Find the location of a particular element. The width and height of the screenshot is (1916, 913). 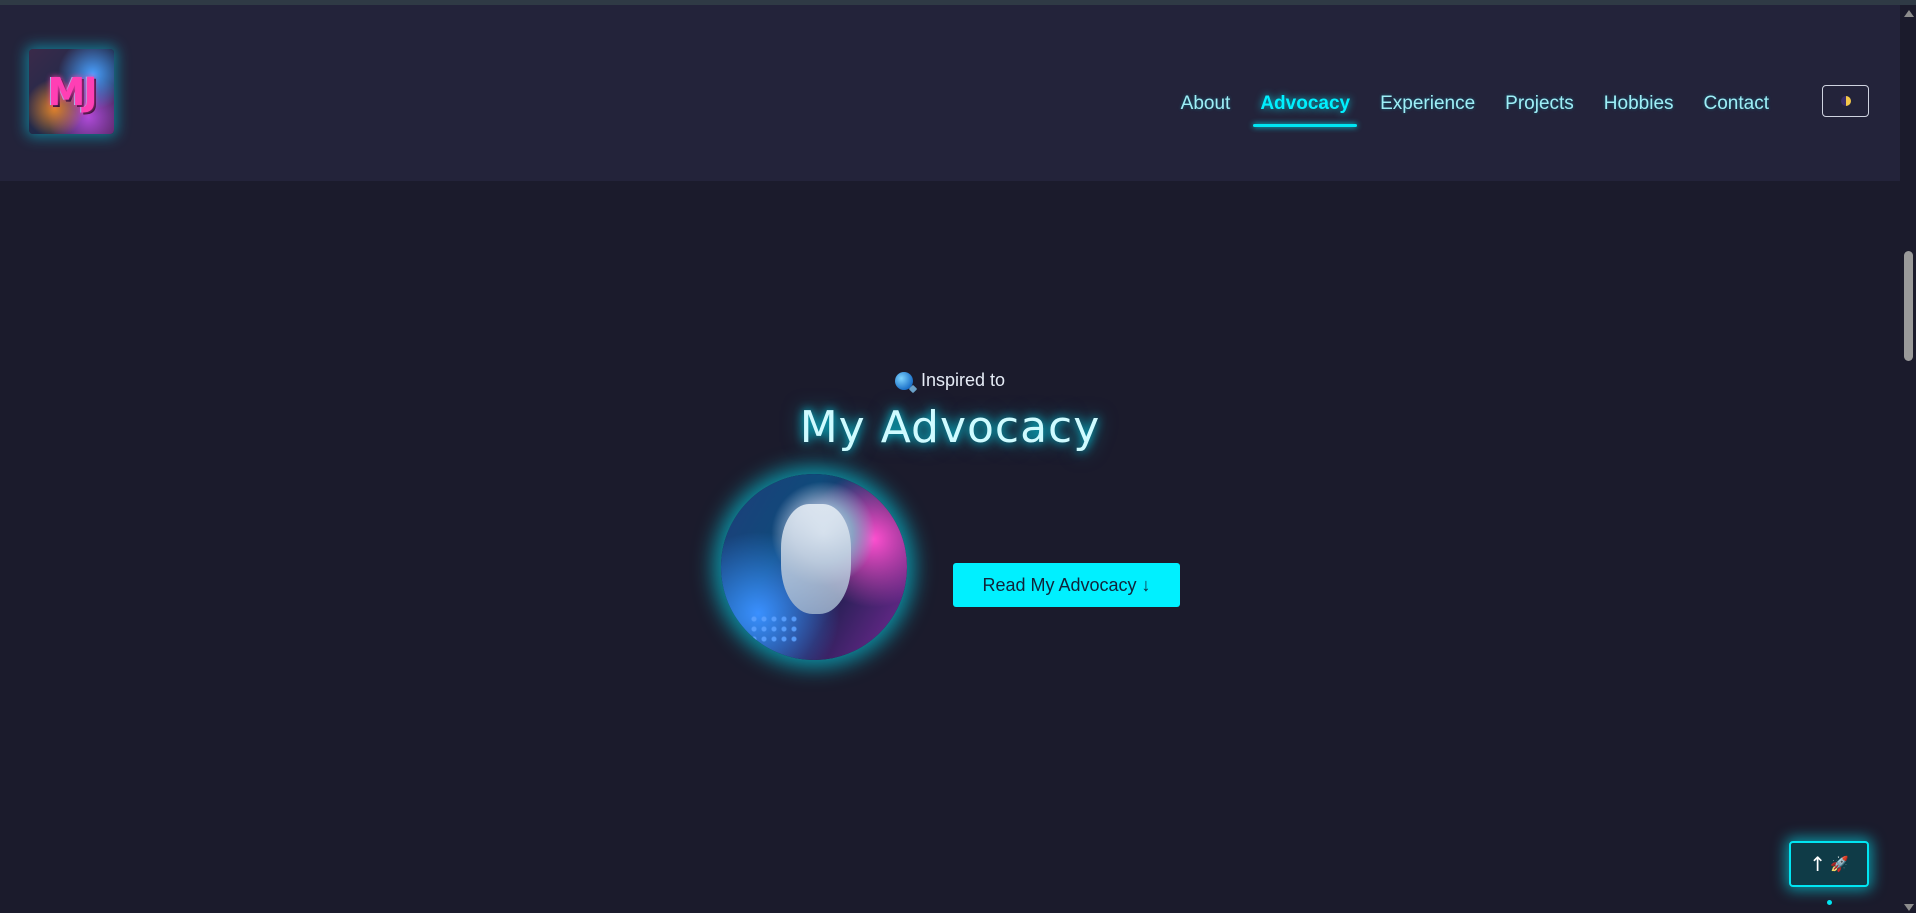

nav-link-advocacy: Advocacy is located at coordinates (1305, 107).